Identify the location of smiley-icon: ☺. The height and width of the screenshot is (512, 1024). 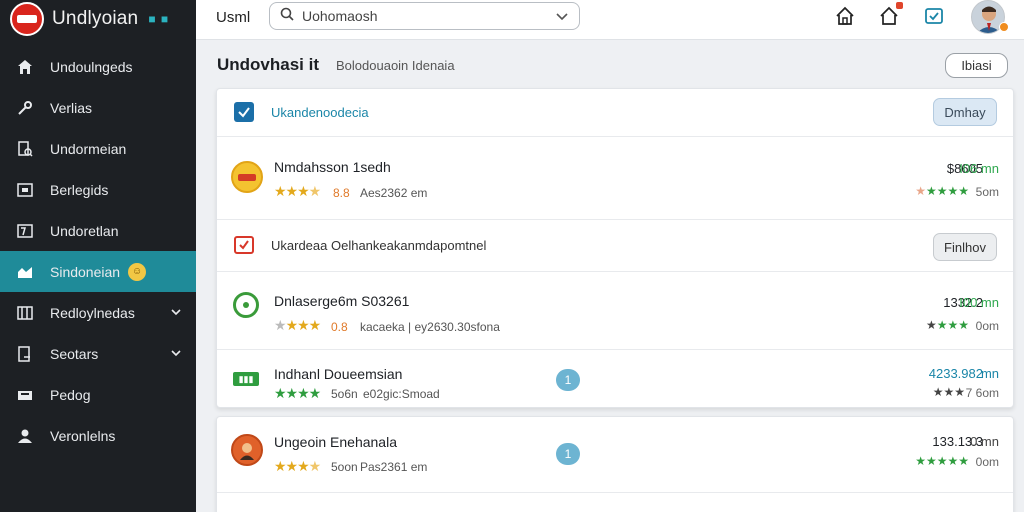
(137, 271).